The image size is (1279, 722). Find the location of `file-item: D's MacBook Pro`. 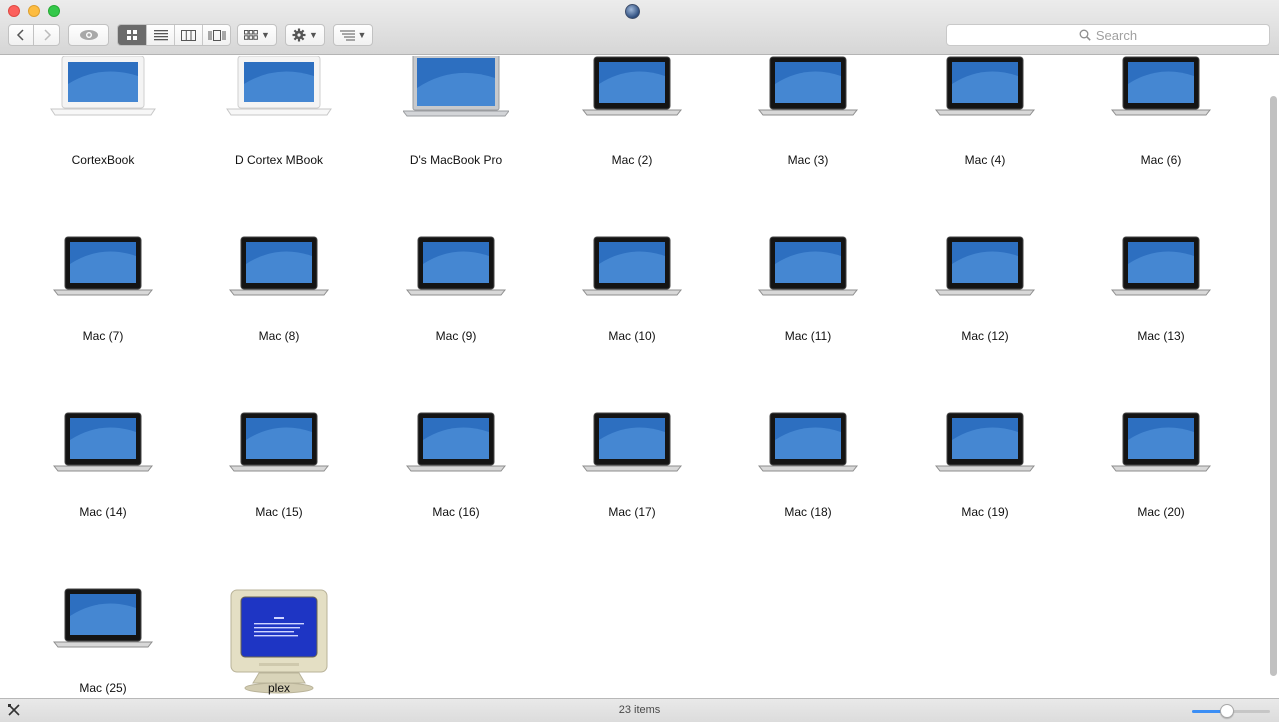

file-item: D's MacBook Pro is located at coordinates (456, 136).